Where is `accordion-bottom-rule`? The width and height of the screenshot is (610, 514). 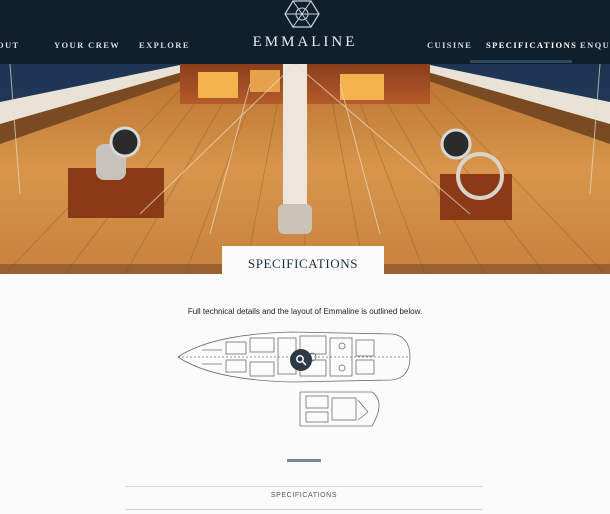 accordion-bottom-rule is located at coordinates (304, 509).